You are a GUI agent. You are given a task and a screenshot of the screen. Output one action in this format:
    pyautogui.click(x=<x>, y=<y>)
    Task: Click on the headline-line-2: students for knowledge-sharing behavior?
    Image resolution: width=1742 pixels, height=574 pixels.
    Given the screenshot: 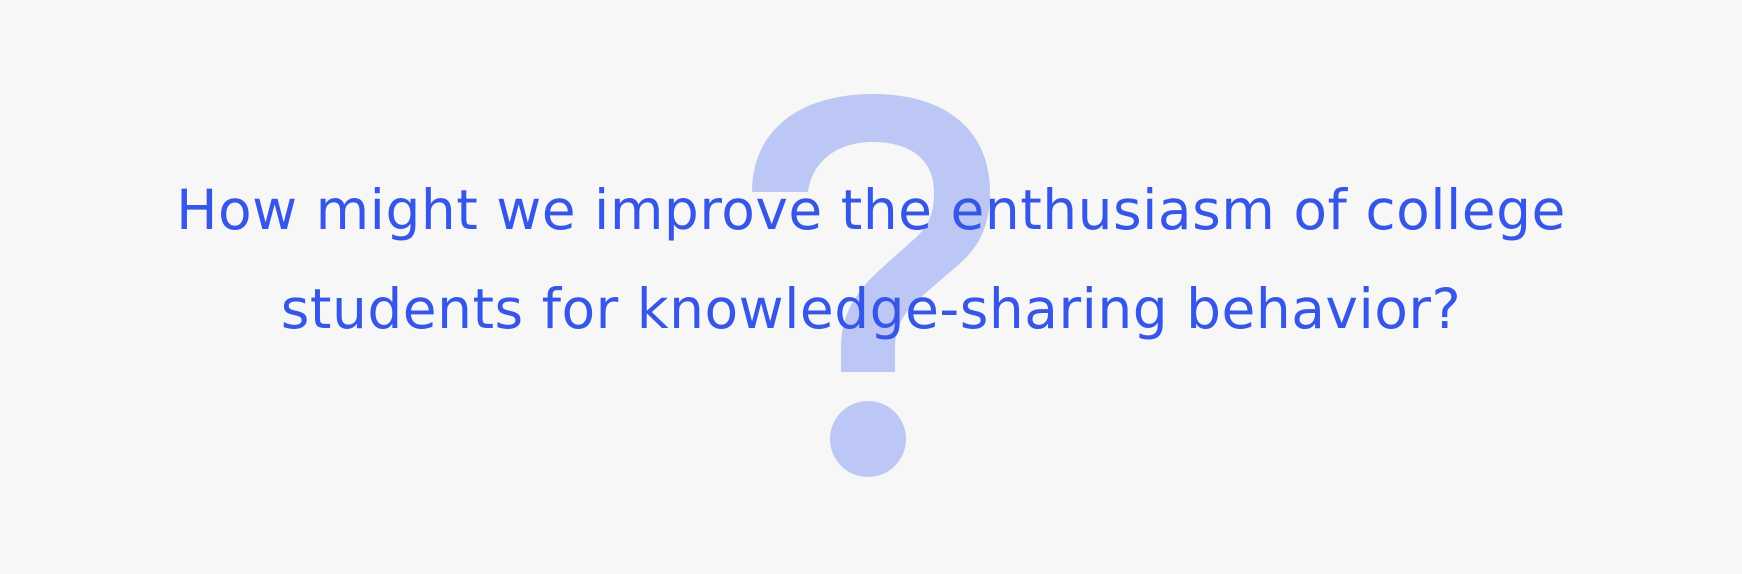 What is the action you would take?
    pyautogui.click(x=871, y=309)
    